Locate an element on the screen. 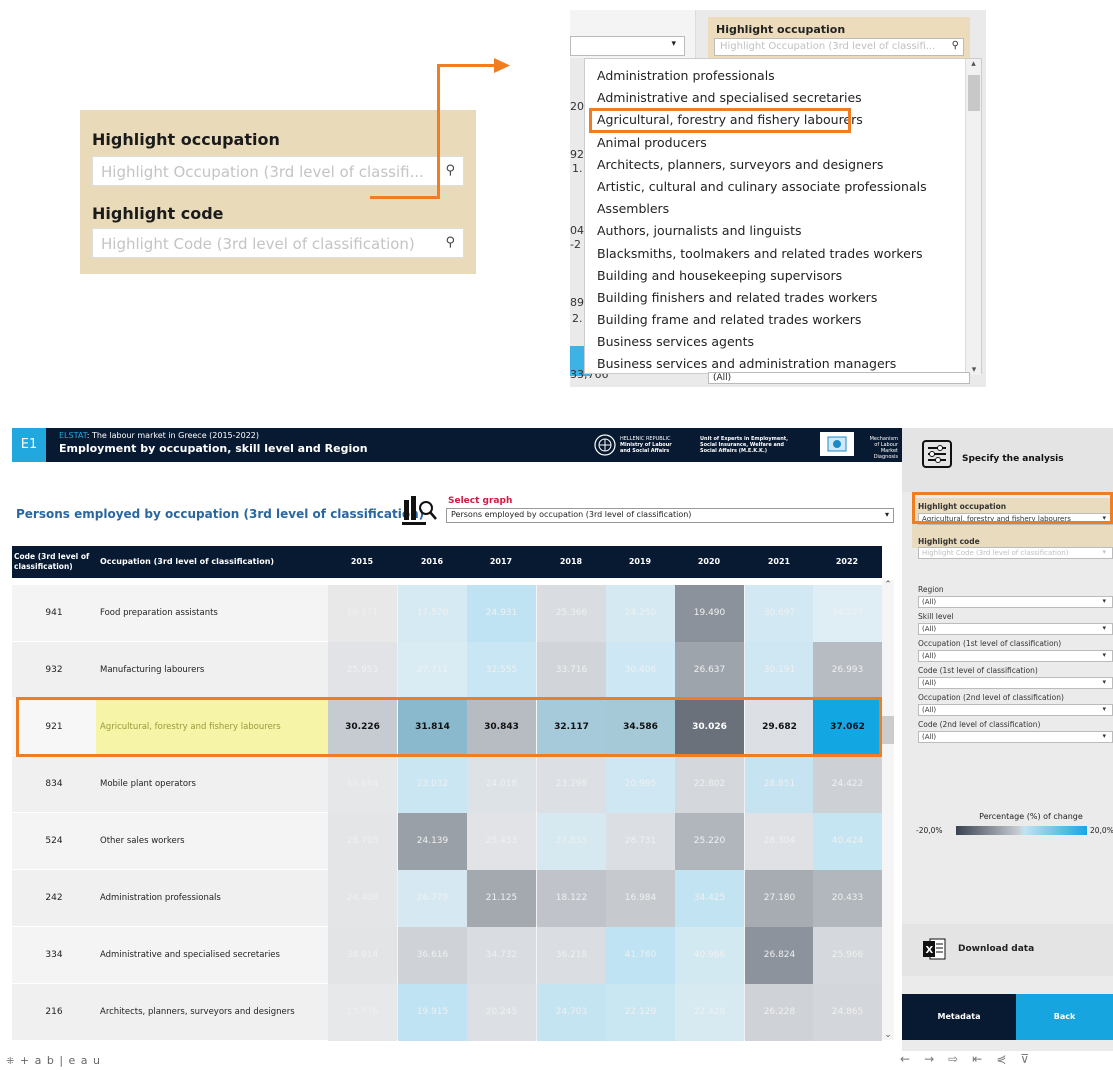 This screenshot has width=1113, height=1070. dropdown-option: Assemblers is located at coordinates (783, 209).